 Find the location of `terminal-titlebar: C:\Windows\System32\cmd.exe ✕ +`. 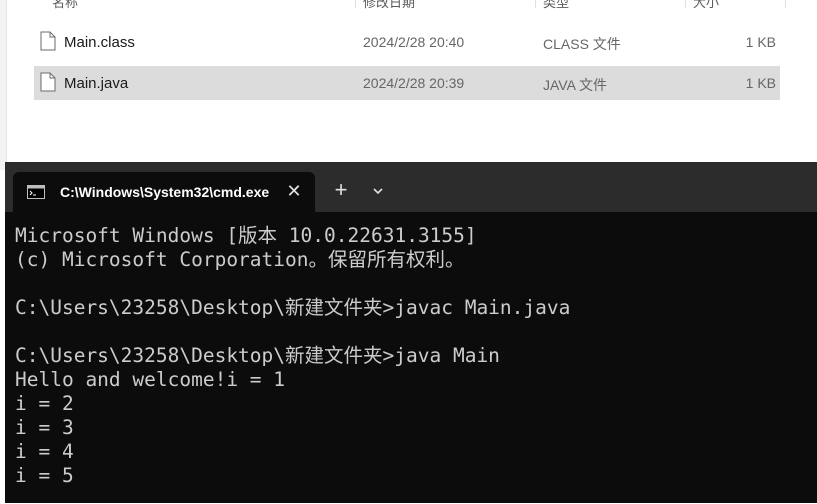

terminal-titlebar: C:\Windows\System32\cmd.exe ✕ + is located at coordinates (411, 187).